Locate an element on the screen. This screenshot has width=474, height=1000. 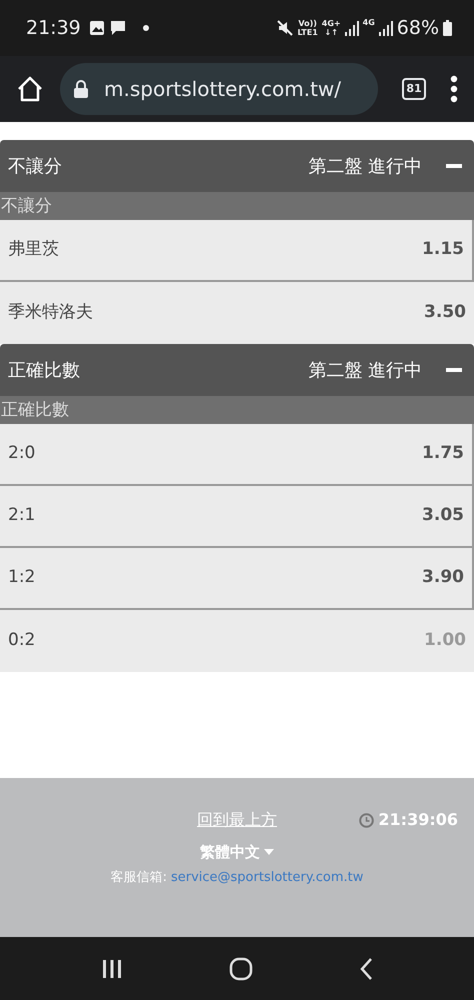
outcome-name: 1:2 is located at coordinates (22, 578).